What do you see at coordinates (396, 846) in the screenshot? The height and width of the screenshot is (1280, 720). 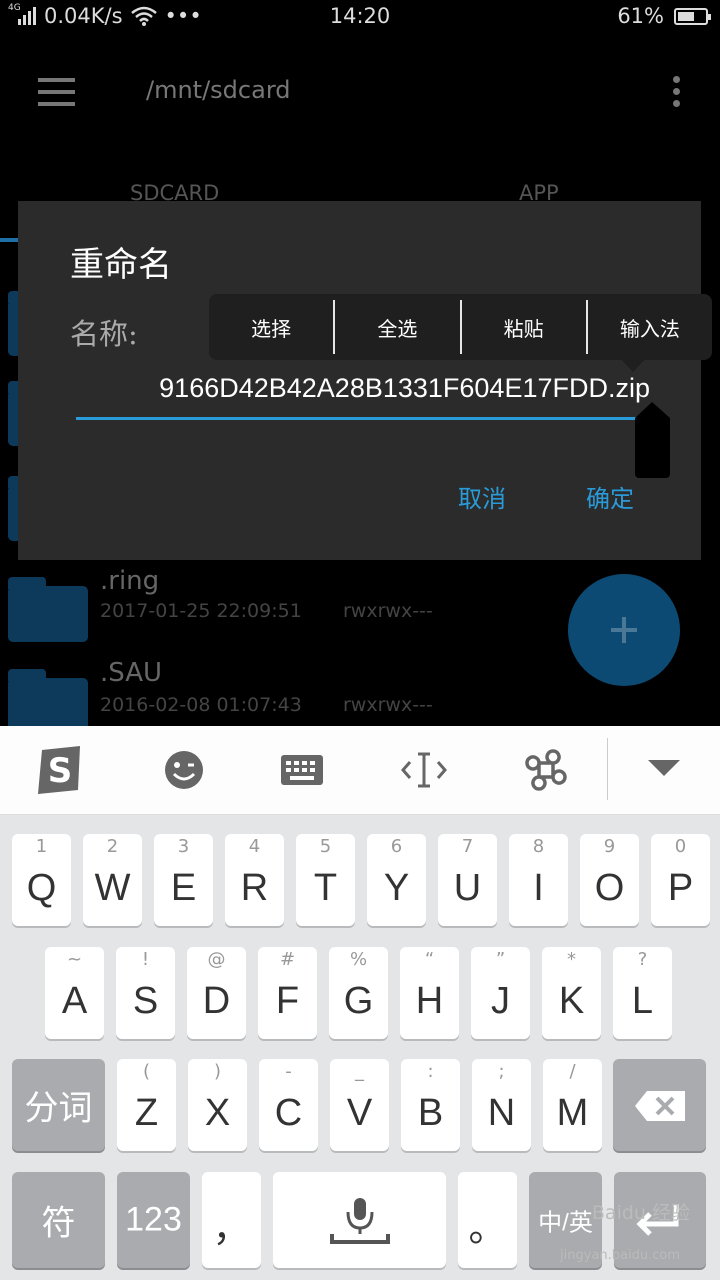 I see `key-secondary-label: 6` at bounding box center [396, 846].